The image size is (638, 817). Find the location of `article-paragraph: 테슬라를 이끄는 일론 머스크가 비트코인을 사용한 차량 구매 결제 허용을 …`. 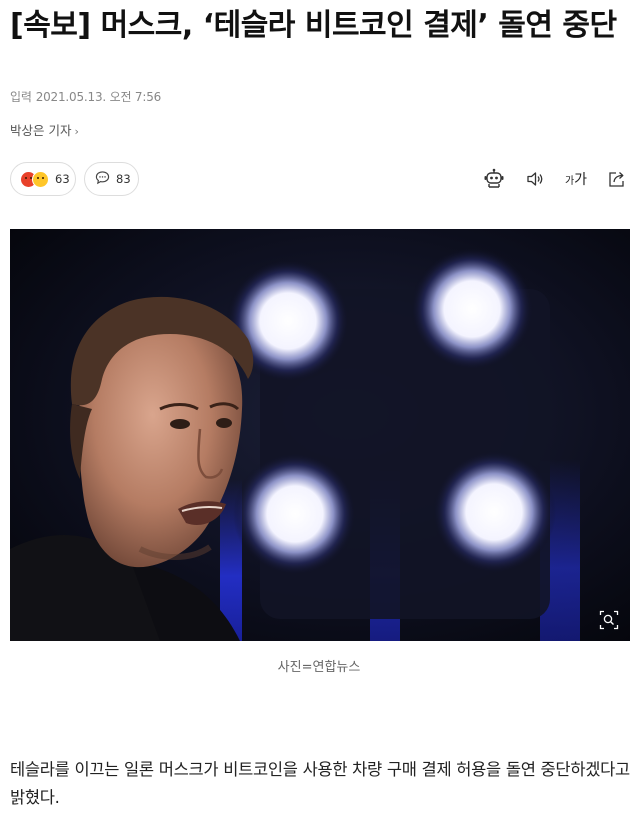

article-paragraph: 테슬라를 이끄는 일론 머스크가 비트코인을 사용한 차량 구매 결제 허용을 … is located at coordinates (320, 783).